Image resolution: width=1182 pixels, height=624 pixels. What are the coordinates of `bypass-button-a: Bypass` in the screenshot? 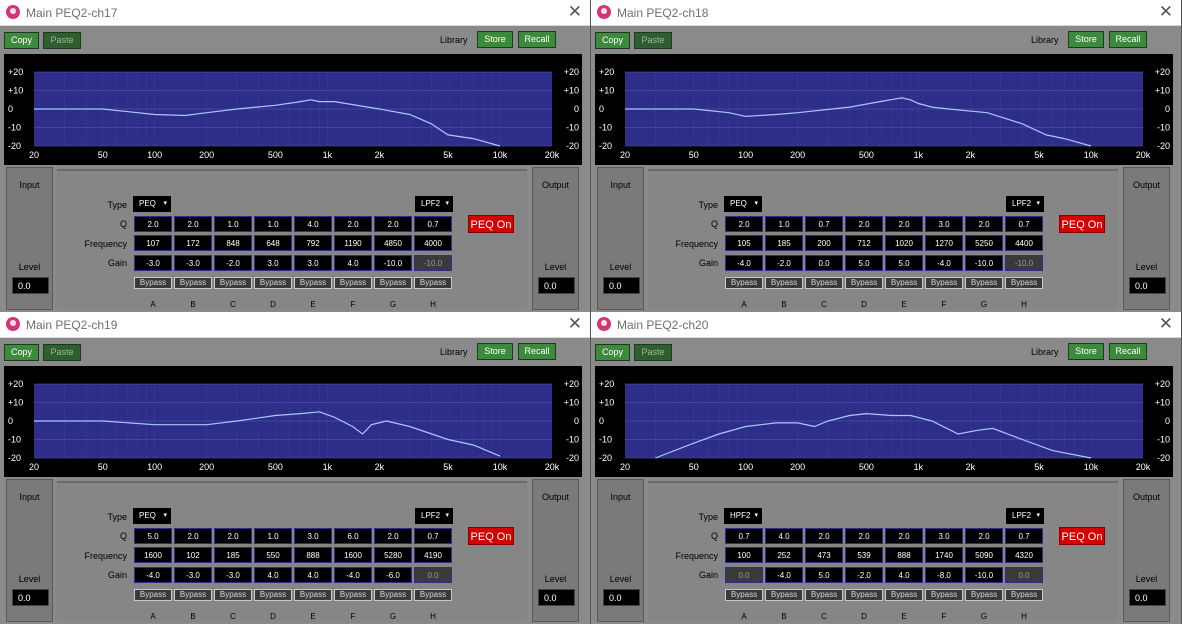 It's located at (744, 595).